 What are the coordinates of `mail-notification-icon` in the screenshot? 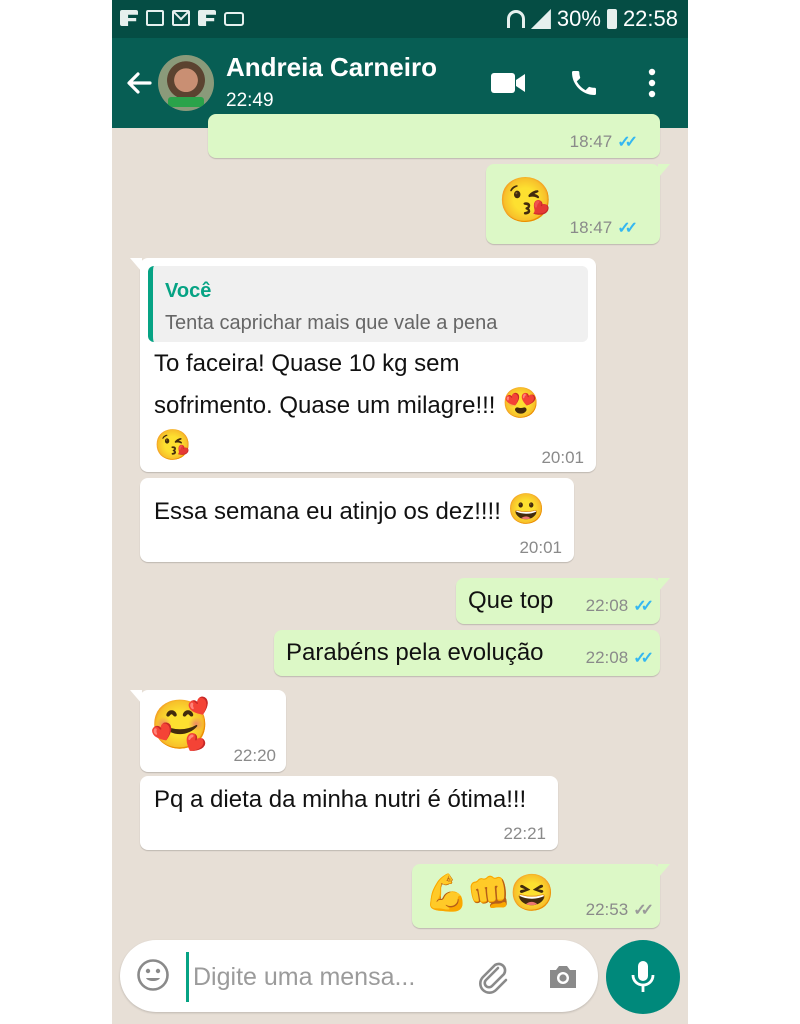 It's located at (181, 18).